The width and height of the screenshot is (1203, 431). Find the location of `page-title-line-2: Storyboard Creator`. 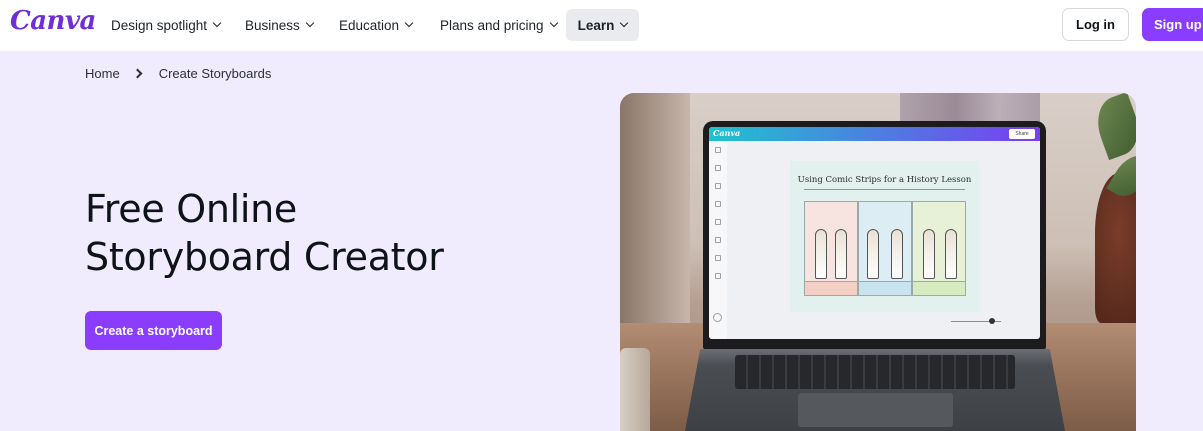

page-title-line-2: Storyboard Creator is located at coordinates (264, 257).